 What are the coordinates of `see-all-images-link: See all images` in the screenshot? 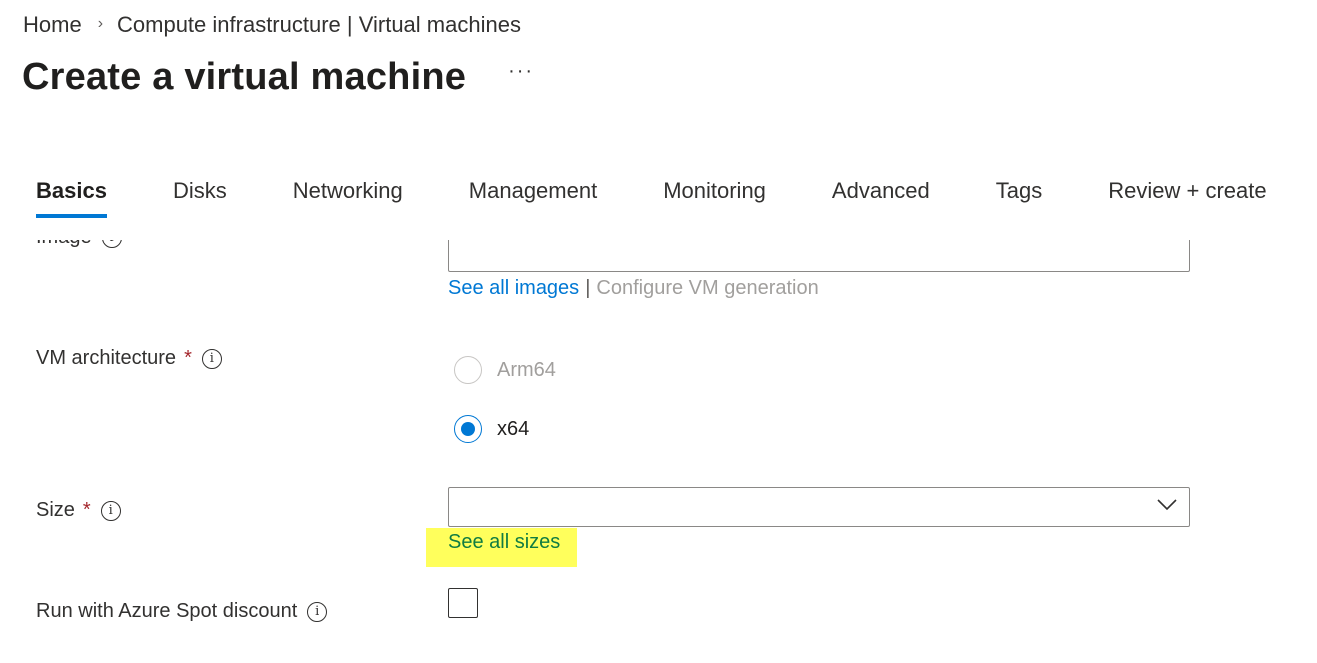 It's located at (513, 288).